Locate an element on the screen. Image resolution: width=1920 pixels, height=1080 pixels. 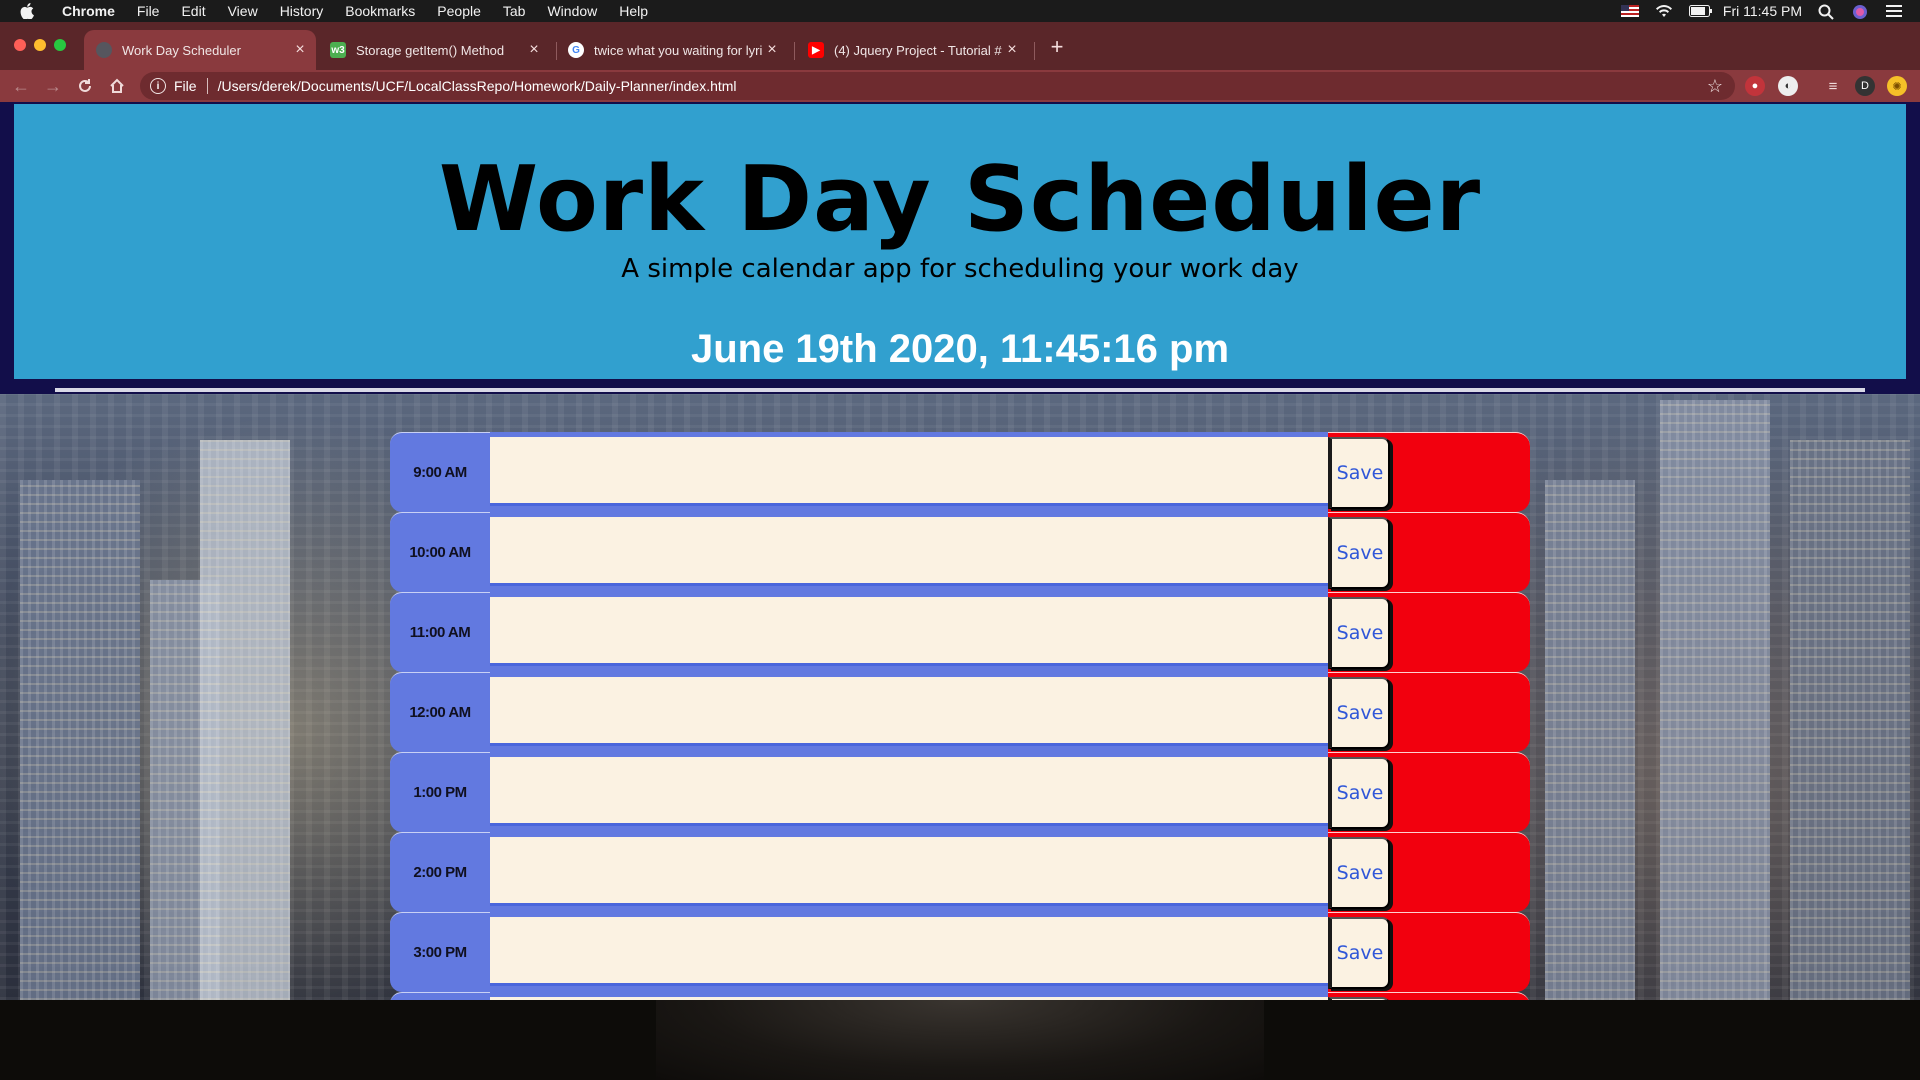
hour-label: 10:00 AM is located at coordinates (440, 552).